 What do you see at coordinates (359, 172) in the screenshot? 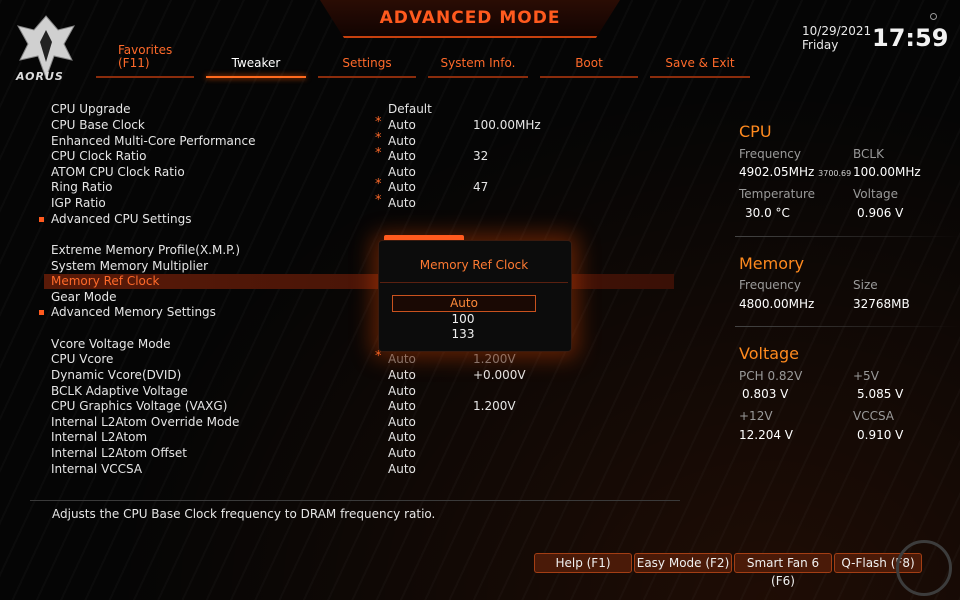
I see `setting-atom-clock-ratio: ATOM CPU Clock Ratio Auto` at bounding box center [359, 172].